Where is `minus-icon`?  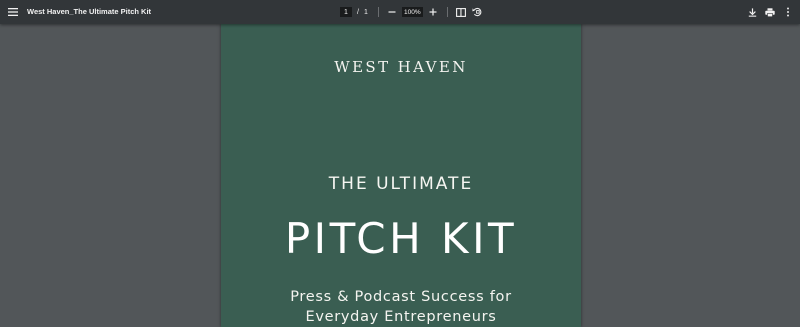 minus-icon is located at coordinates (392, 12).